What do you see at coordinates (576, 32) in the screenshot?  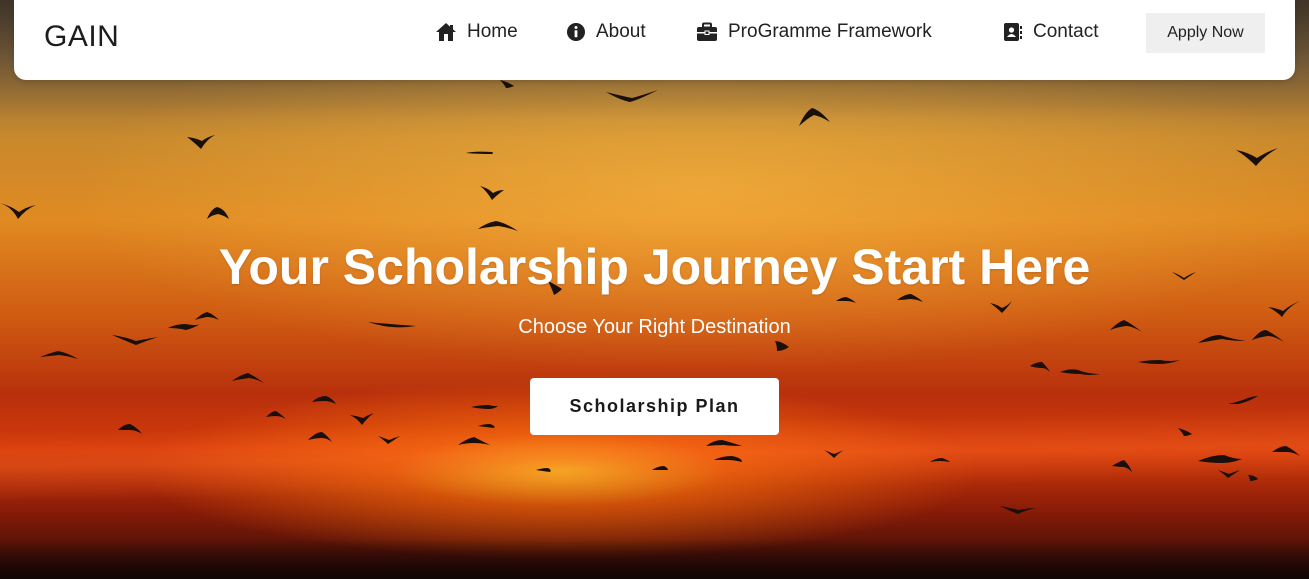 I see `info-icon` at bounding box center [576, 32].